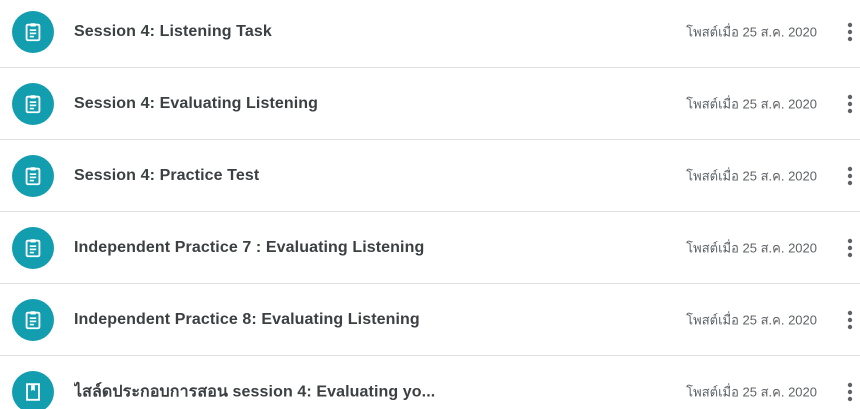 The height and width of the screenshot is (409, 860). I want to click on item-title: Session 4: Practice Test, so click(166, 176).